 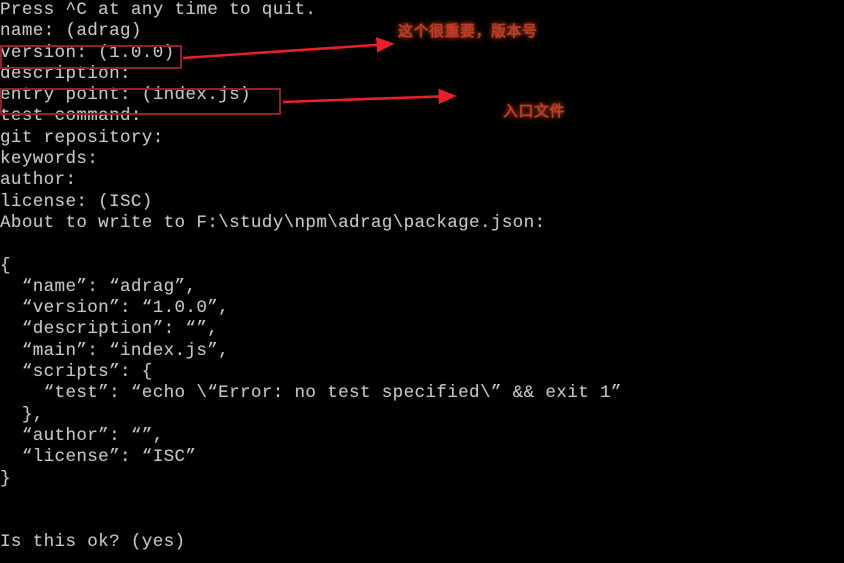 What do you see at coordinates (158, 10) in the screenshot?
I see `terminal-line: Press ^C at any time to quit.` at bounding box center [158, 10].